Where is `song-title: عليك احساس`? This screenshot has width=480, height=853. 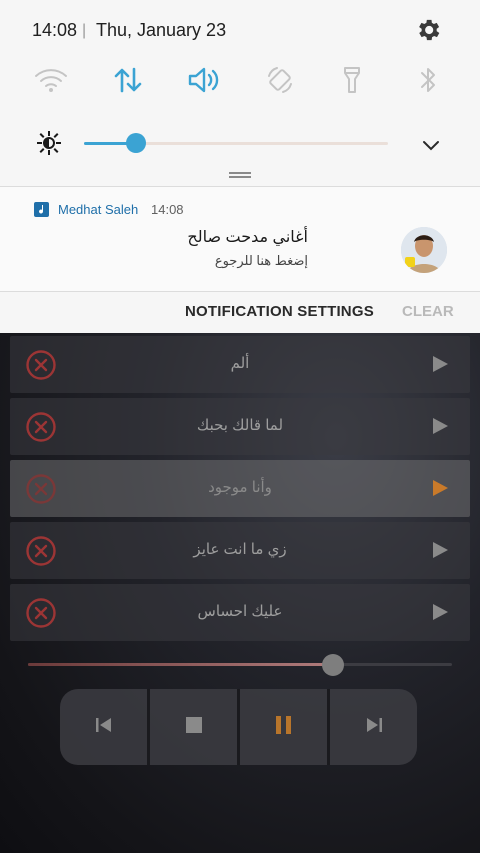
song-title: عليك احساس is located at coordinates (240, 611).